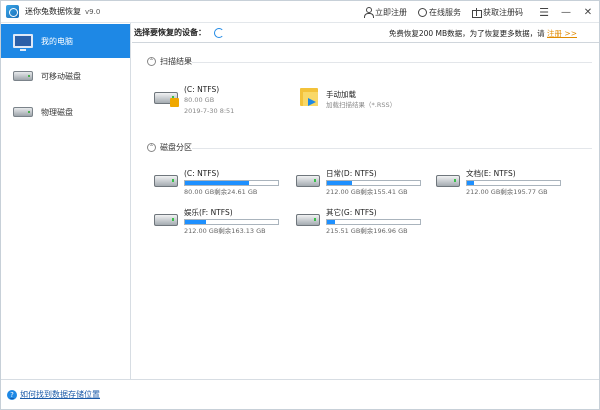  I want to click on sidebar-item-label: 物理磁盘, so click(57, 112).